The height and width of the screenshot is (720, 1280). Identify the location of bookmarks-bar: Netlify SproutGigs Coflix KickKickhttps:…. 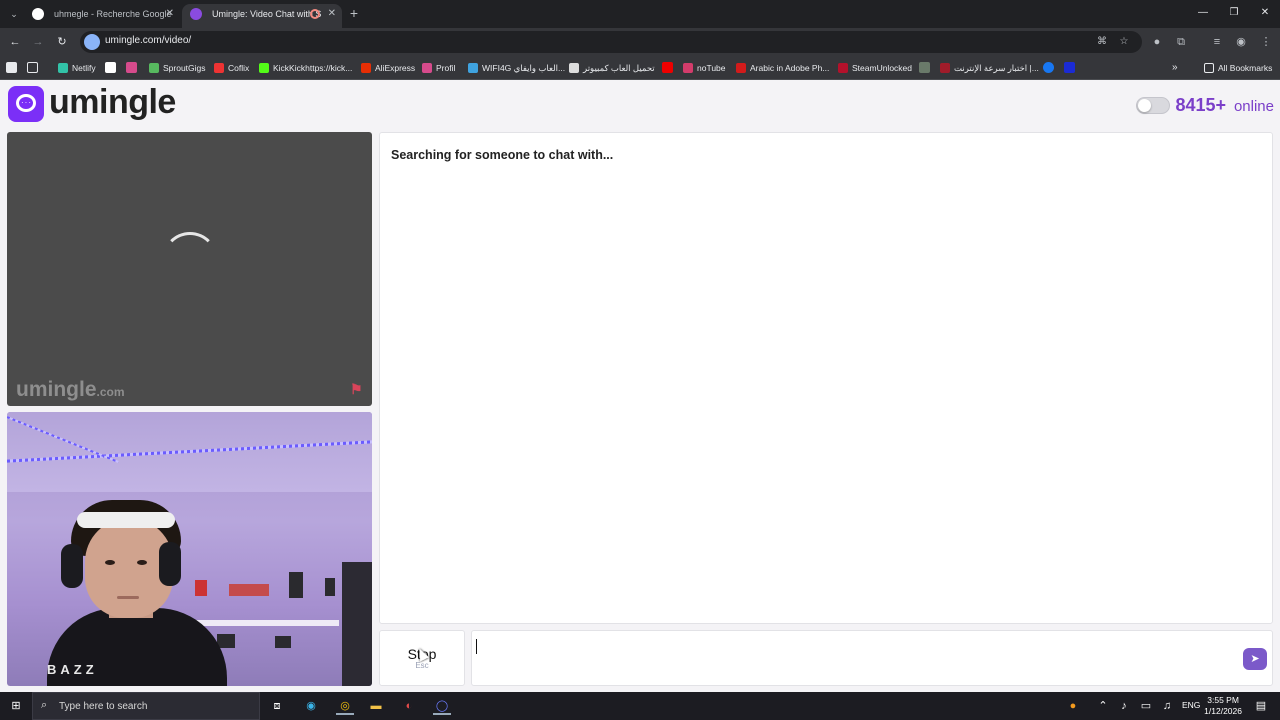
(640, 68).